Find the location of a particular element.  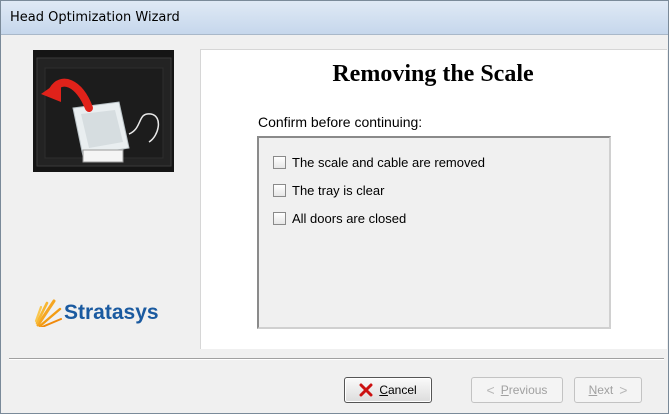

instruction-image is located at coordinates (103, 111).